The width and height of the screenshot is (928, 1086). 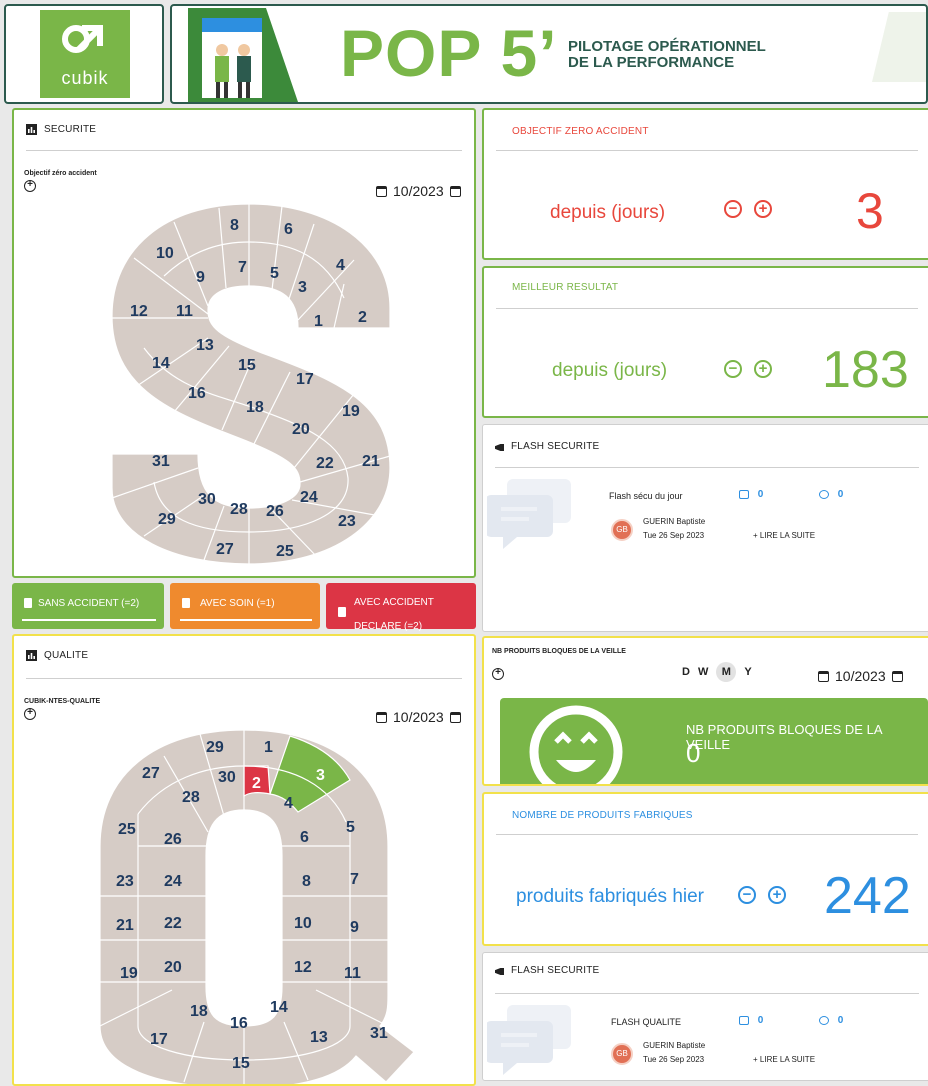 I want to click on logo-card: cubik, so click(x=84, y=54).